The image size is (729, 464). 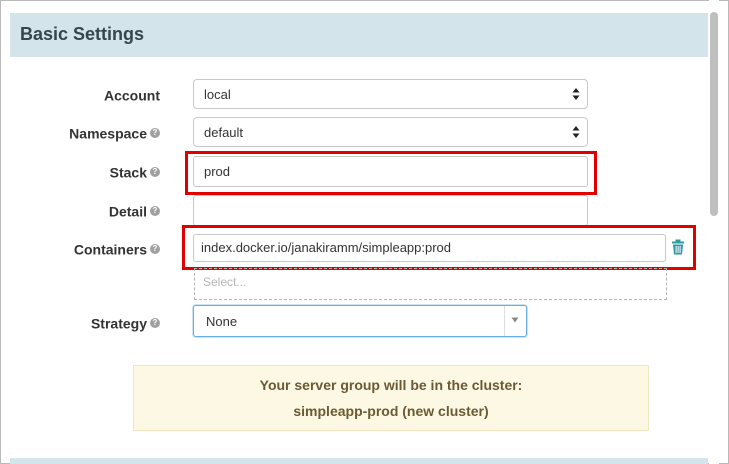 I want to click on chevron-down-icon, so click(x=515, y=320).